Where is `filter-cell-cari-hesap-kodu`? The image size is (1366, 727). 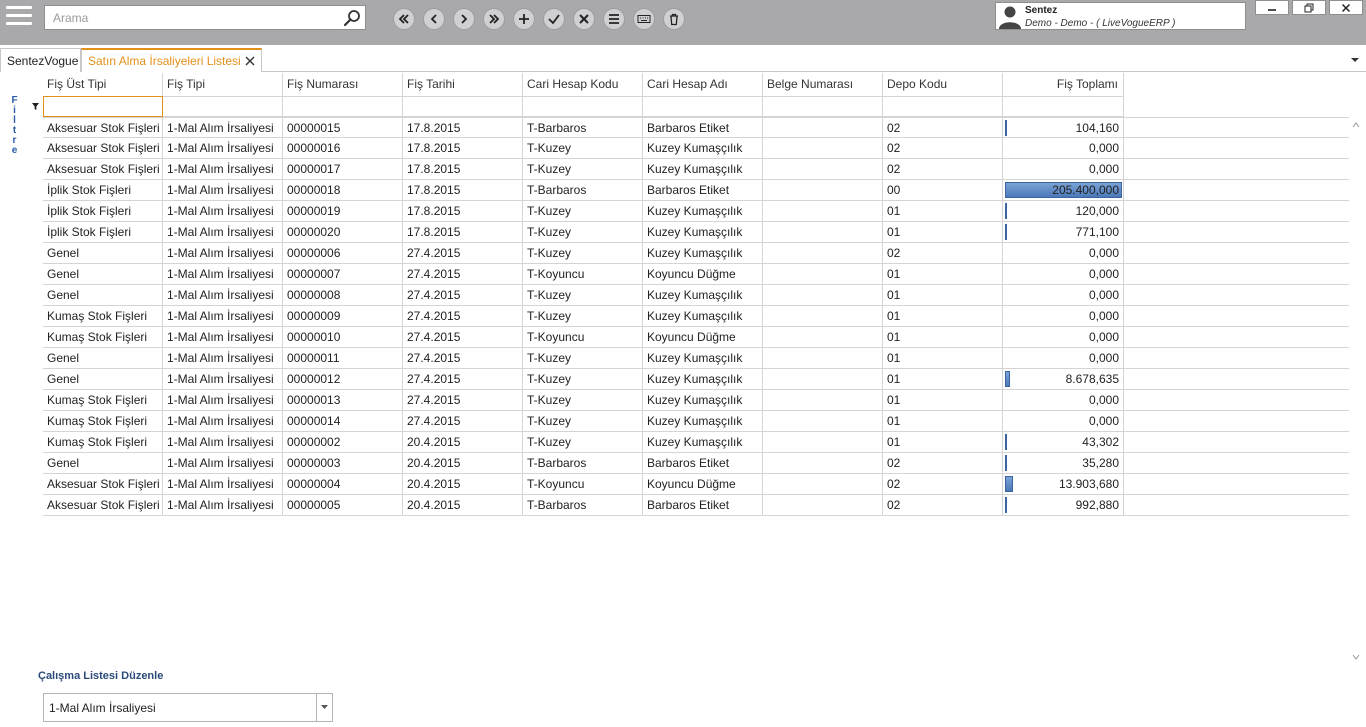 filter-cell-cari-hesap-kodu is located at coordinates (583, 106).